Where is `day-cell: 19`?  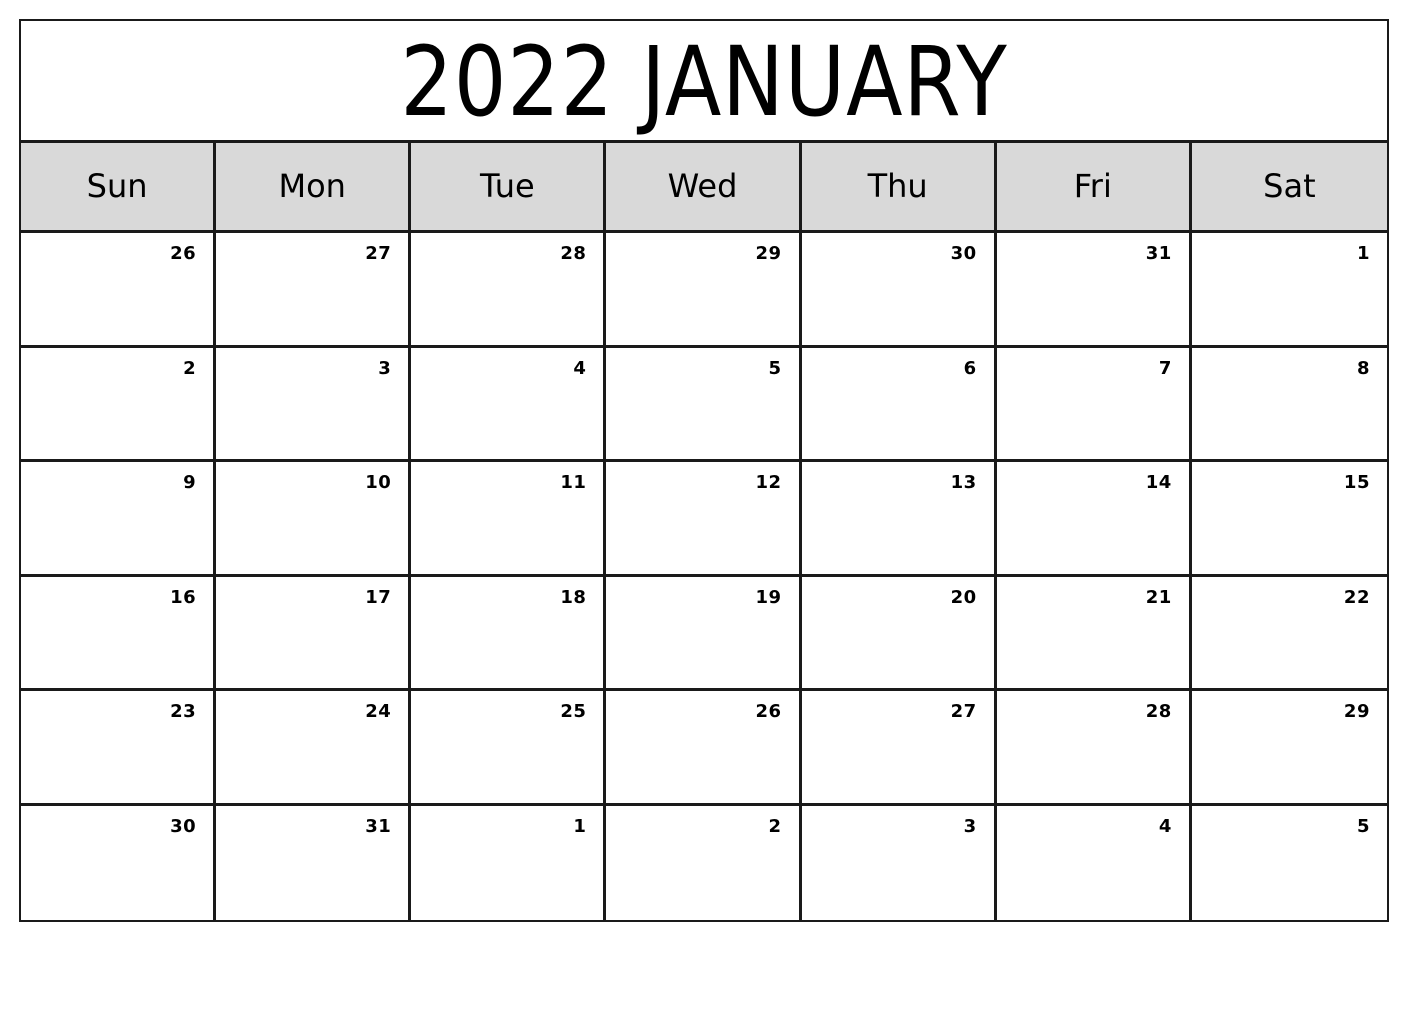 day-cell: 19 is located at coordinates (704, 633).